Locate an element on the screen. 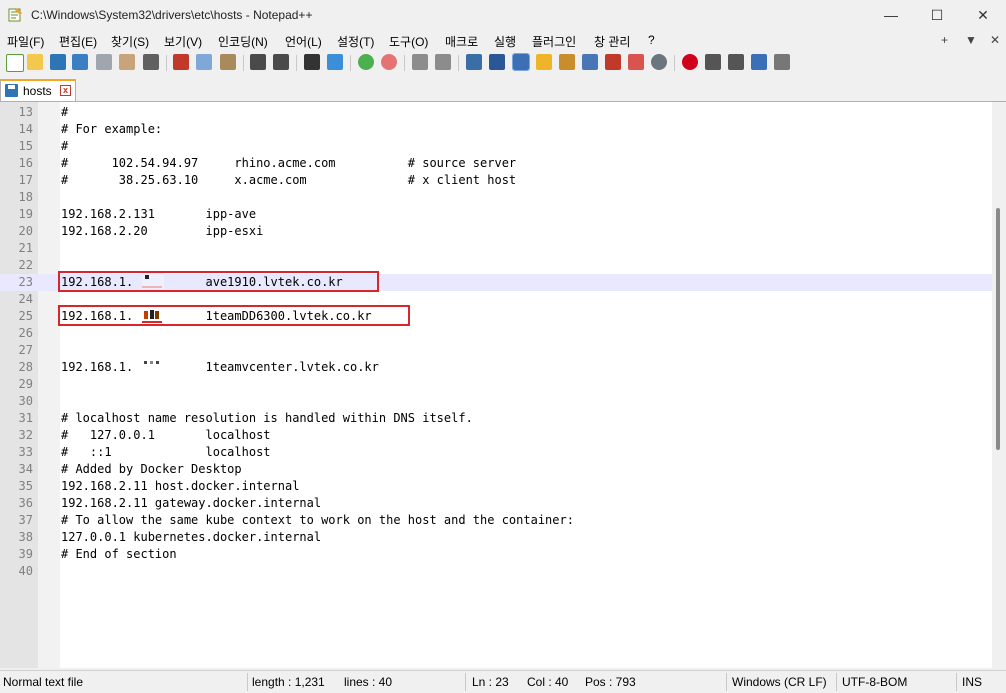 Image resolution: width=1006 pixels, height=693 pixels. close-window-button: ✕ is located at coordinates (983, 15).